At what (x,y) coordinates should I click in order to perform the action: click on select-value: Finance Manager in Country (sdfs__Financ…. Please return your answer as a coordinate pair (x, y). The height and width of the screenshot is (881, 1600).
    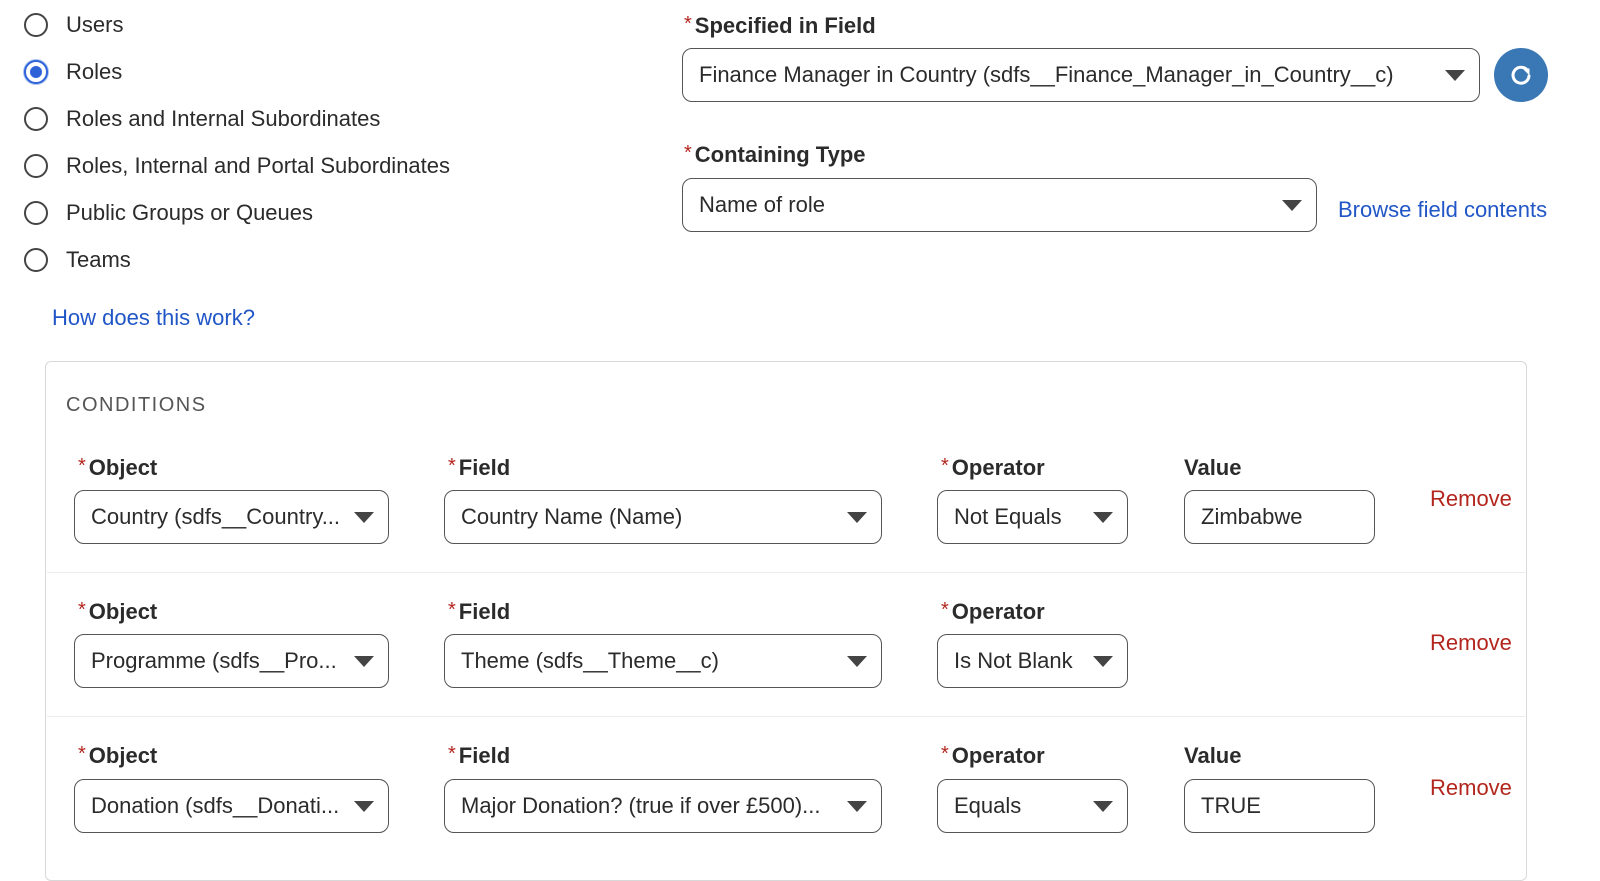
    Looking at the image, I should click on (1046, 74).